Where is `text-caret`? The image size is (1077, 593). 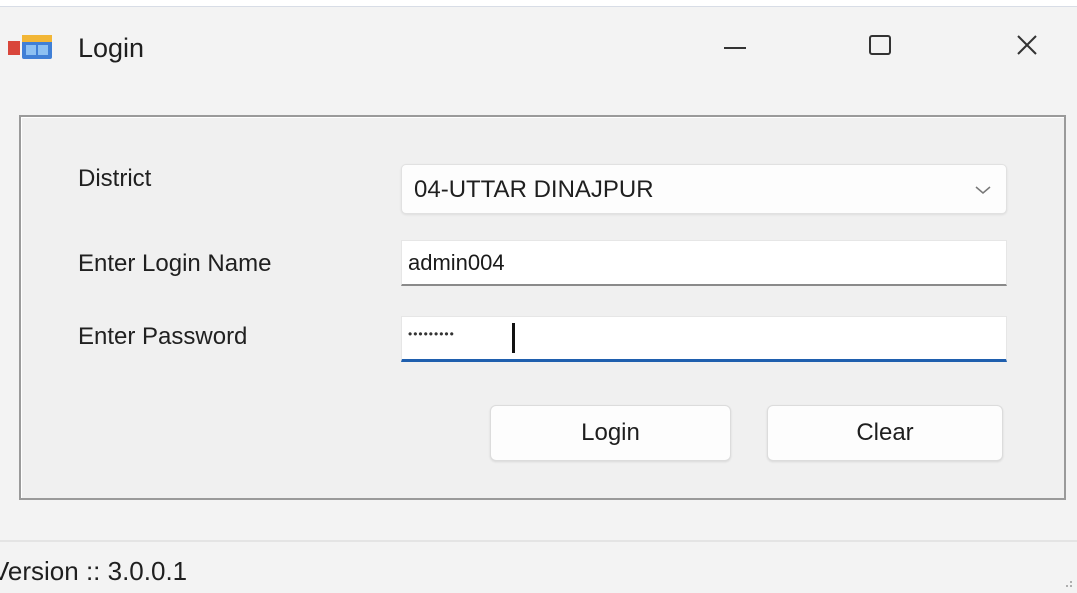 text-caret is located at coordinates (513, 338).